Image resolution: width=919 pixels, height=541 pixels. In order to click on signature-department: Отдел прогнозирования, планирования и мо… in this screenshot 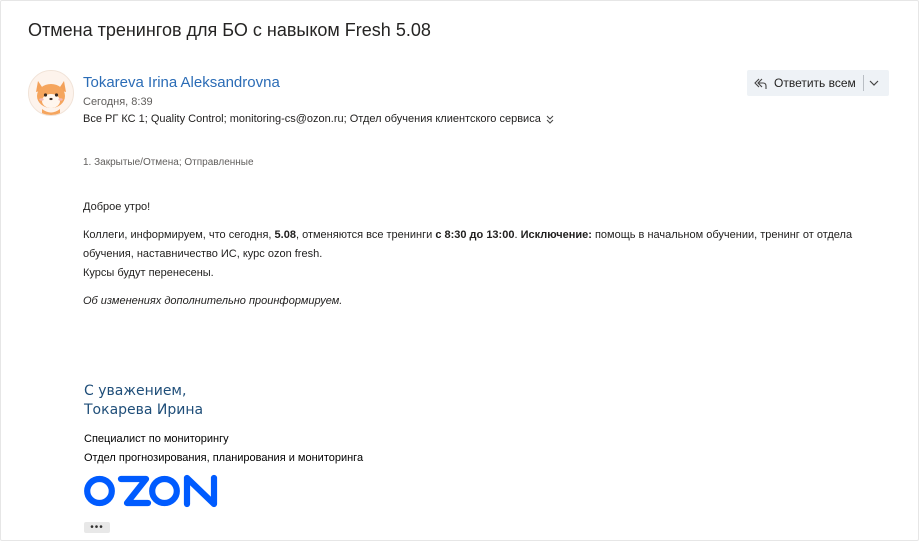, I will do `click(224, 458)`.